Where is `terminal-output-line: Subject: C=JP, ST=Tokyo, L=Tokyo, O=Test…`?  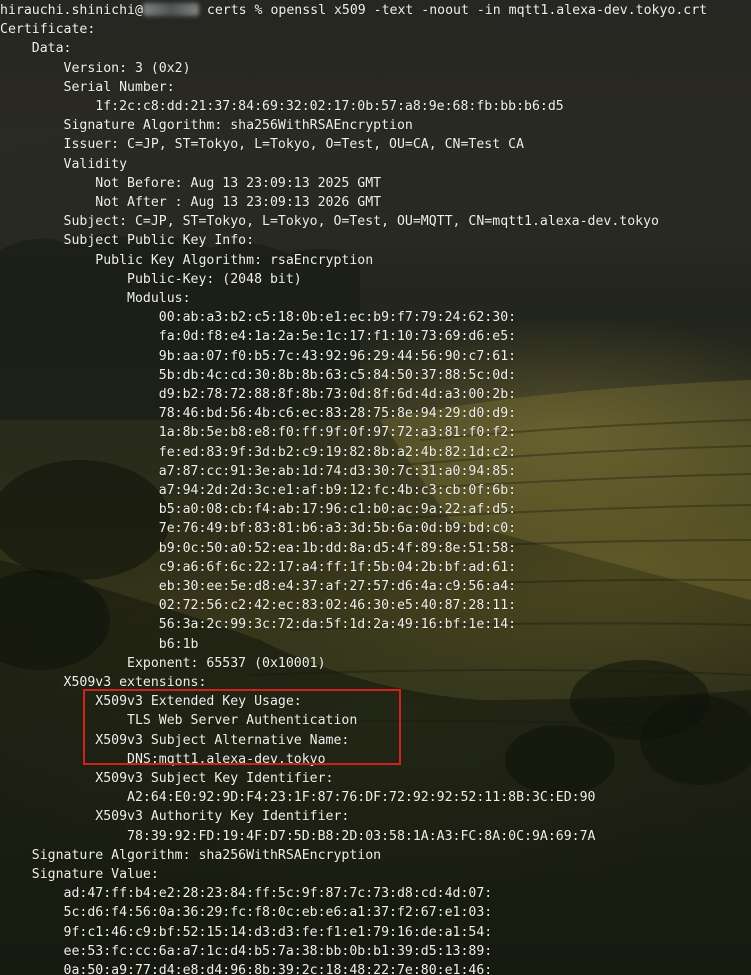
terminal-output-line: Subject: C=JP, ST=Tokyo, L=Tokyo, O=Test… is located at coordinates (329, 222).